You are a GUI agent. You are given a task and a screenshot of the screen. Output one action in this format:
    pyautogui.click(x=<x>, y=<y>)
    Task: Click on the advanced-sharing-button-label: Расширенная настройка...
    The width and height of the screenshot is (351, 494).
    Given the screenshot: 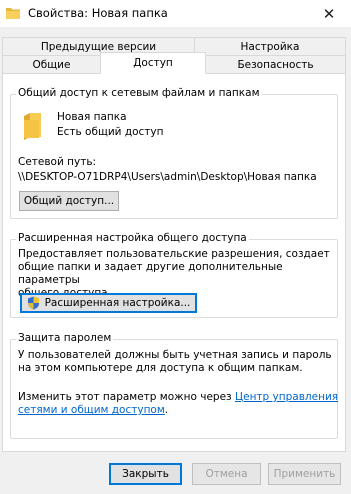 What is the action you would take?
    pyautogui.click(x=117, y=303)
    